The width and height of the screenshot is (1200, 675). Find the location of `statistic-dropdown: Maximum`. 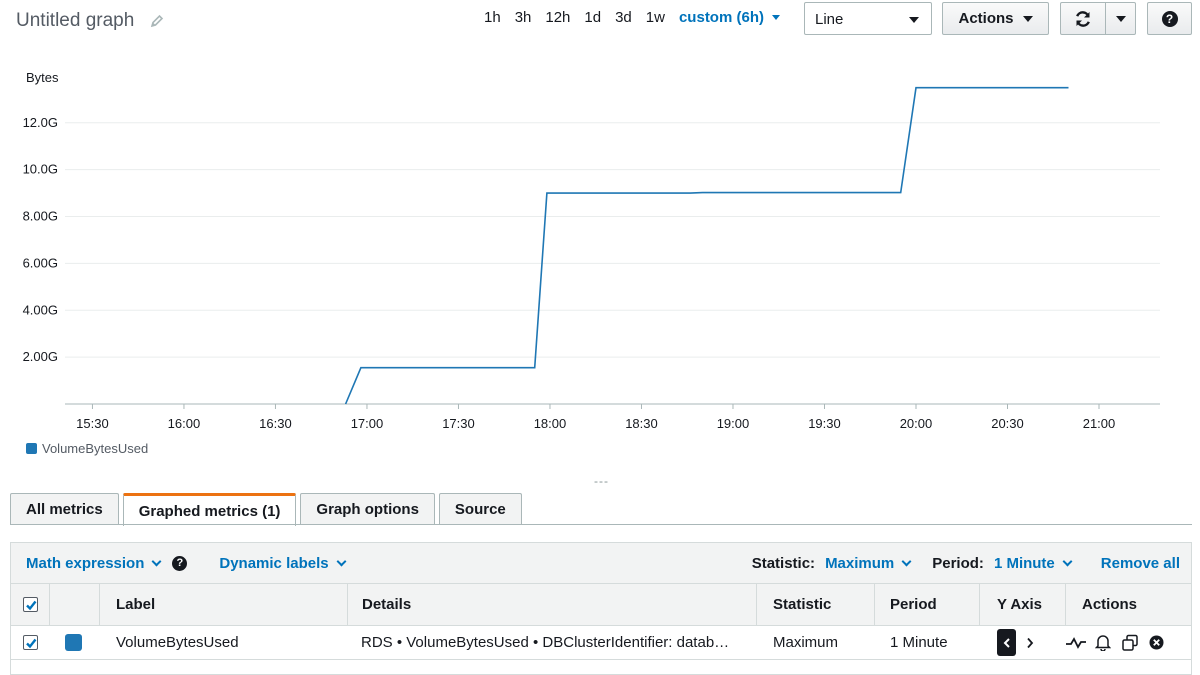

statistic-dropdown: Maximum is located at coordinates (868, 563).